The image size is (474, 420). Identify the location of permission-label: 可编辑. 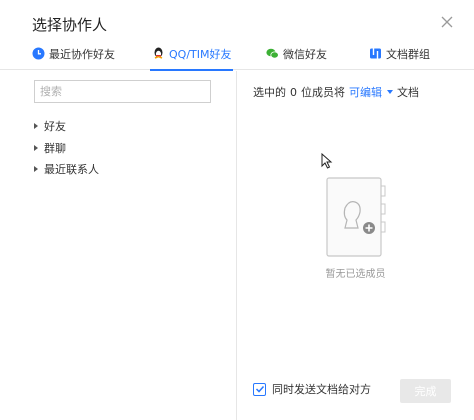
(365, 92).